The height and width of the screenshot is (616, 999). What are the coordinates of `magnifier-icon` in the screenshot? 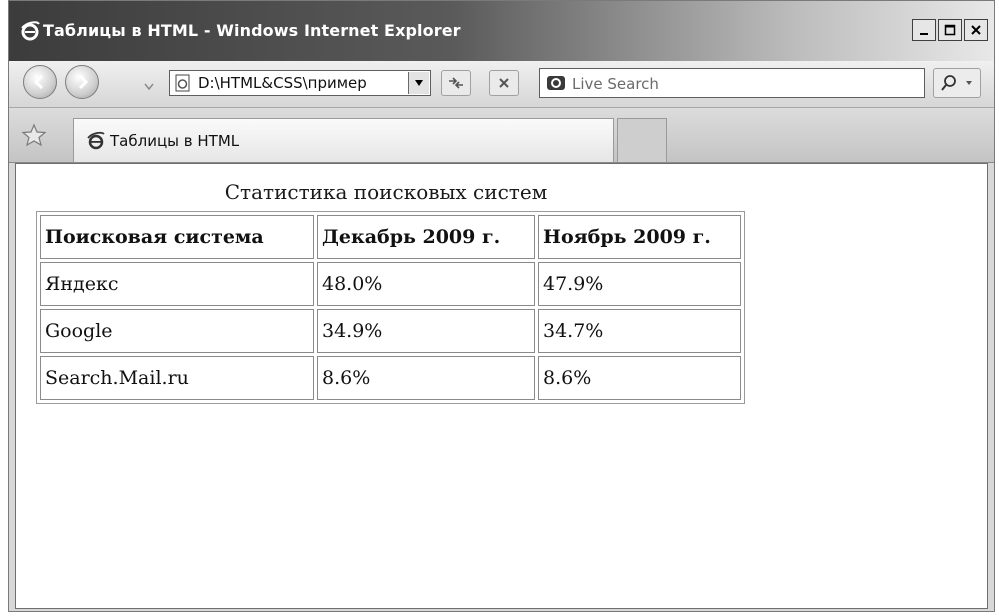 It's located at (956, 83).